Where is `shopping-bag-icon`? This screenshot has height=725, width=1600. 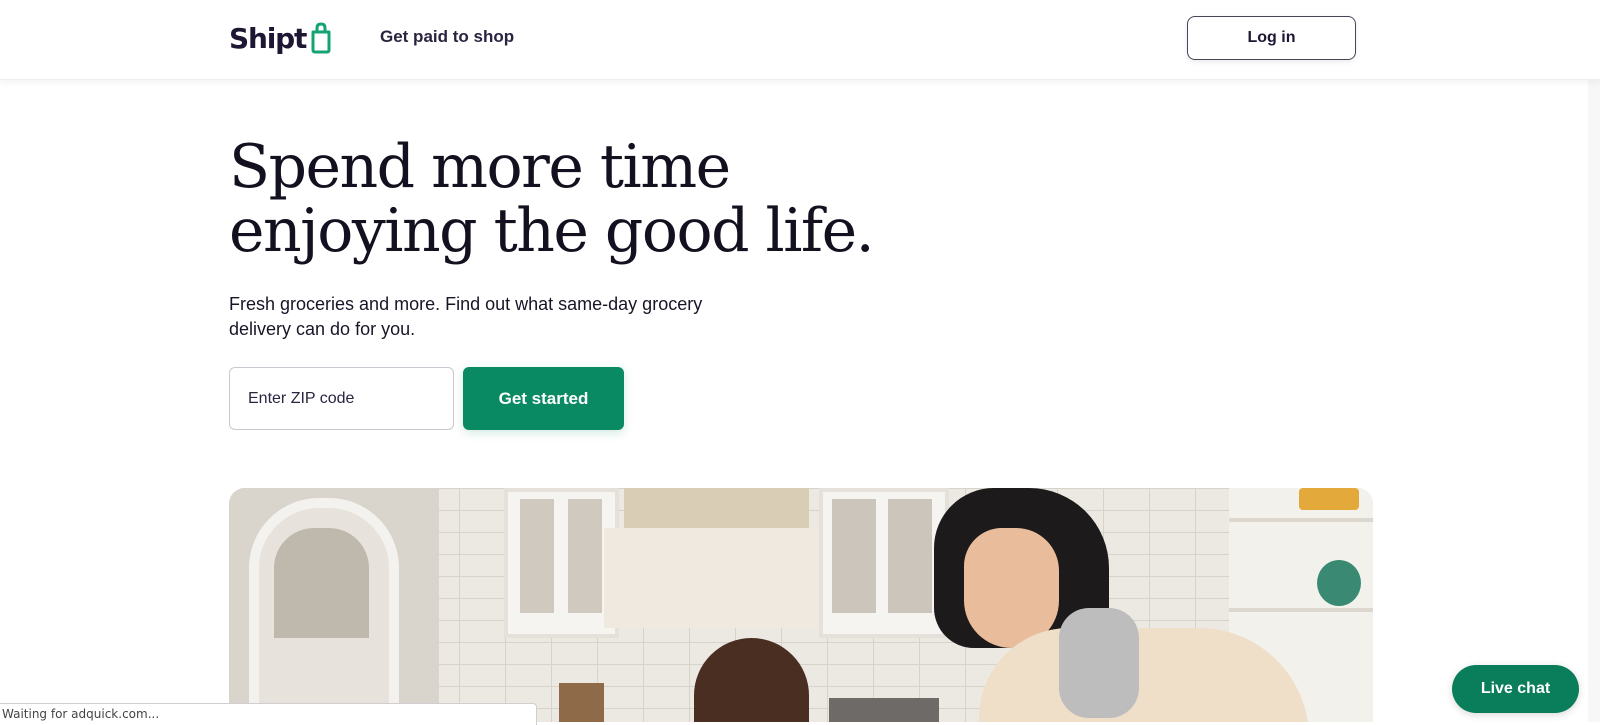
shopping-bag-icon is located at coordinates (321, 38).